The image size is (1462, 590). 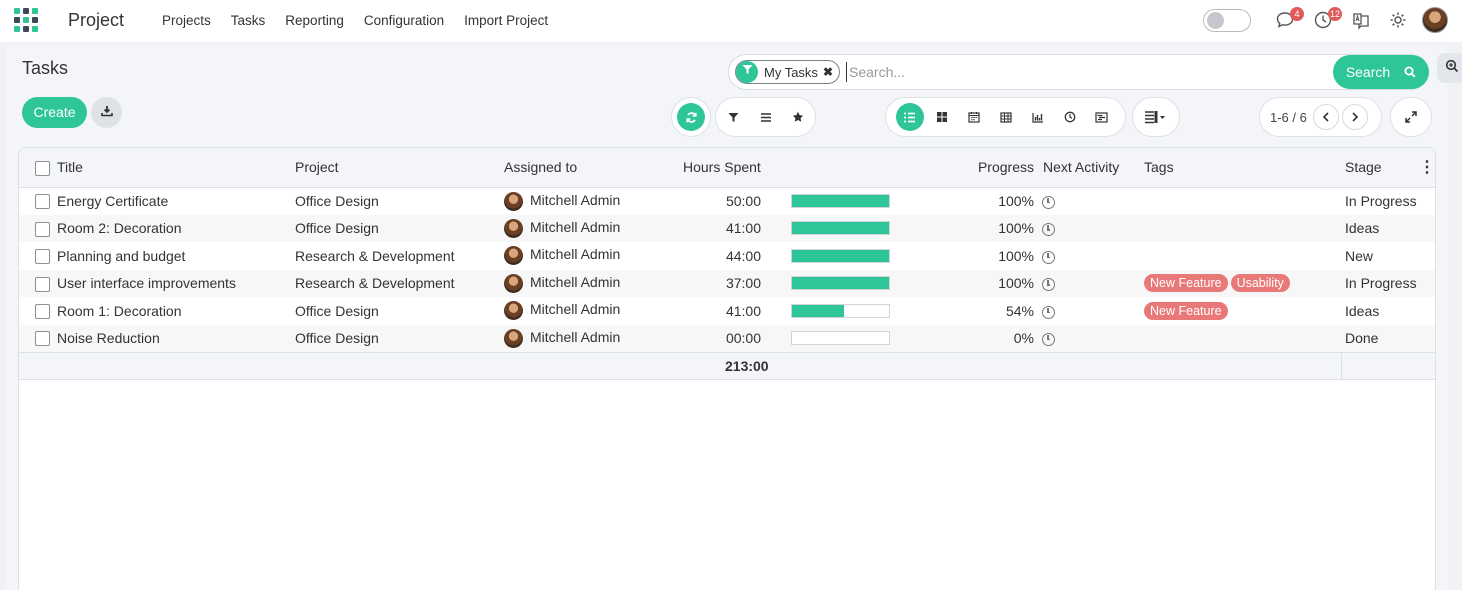 I want to click on menu-import-project: Import Project, so click(x=506, y=20).